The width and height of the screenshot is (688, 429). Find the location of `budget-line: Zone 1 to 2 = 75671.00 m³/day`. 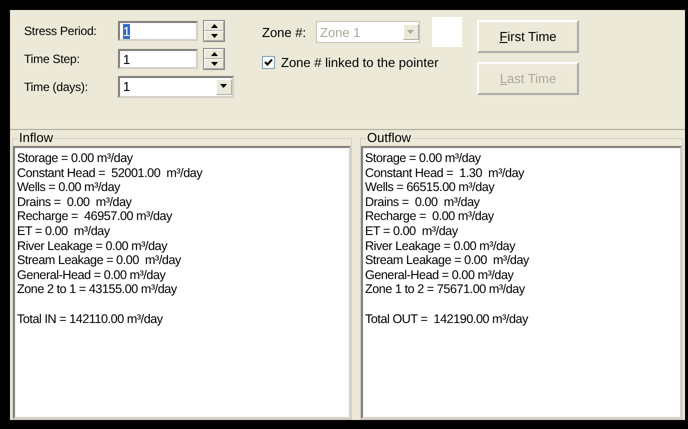

budget-line: Zone 1 to 2 = 75671.00 m³/day is located at coordinates (445, 289).